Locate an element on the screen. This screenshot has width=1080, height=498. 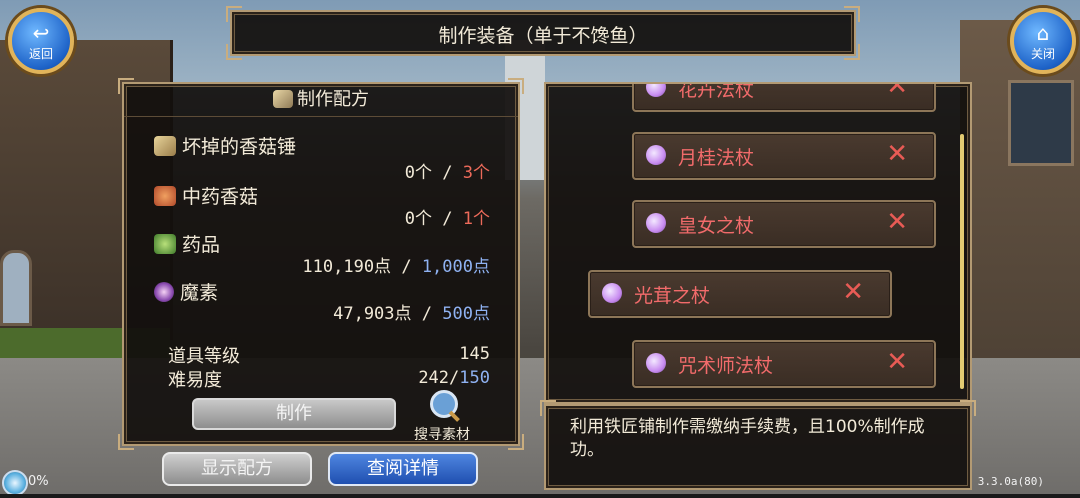
make-button: 制作 is located at coordinates (294, 414).